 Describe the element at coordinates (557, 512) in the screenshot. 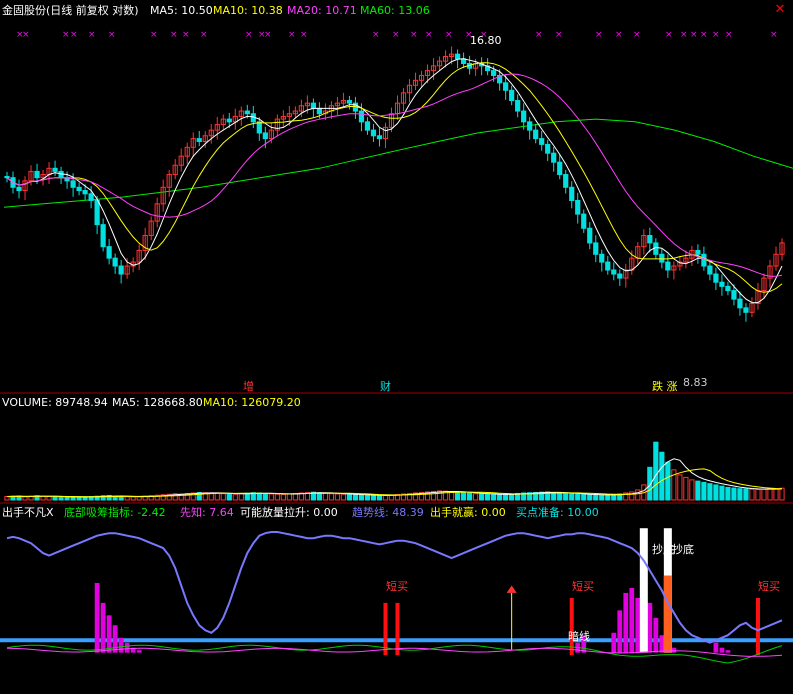

I see `legend-buy-ready: 买点准备: 10.00` at that location.